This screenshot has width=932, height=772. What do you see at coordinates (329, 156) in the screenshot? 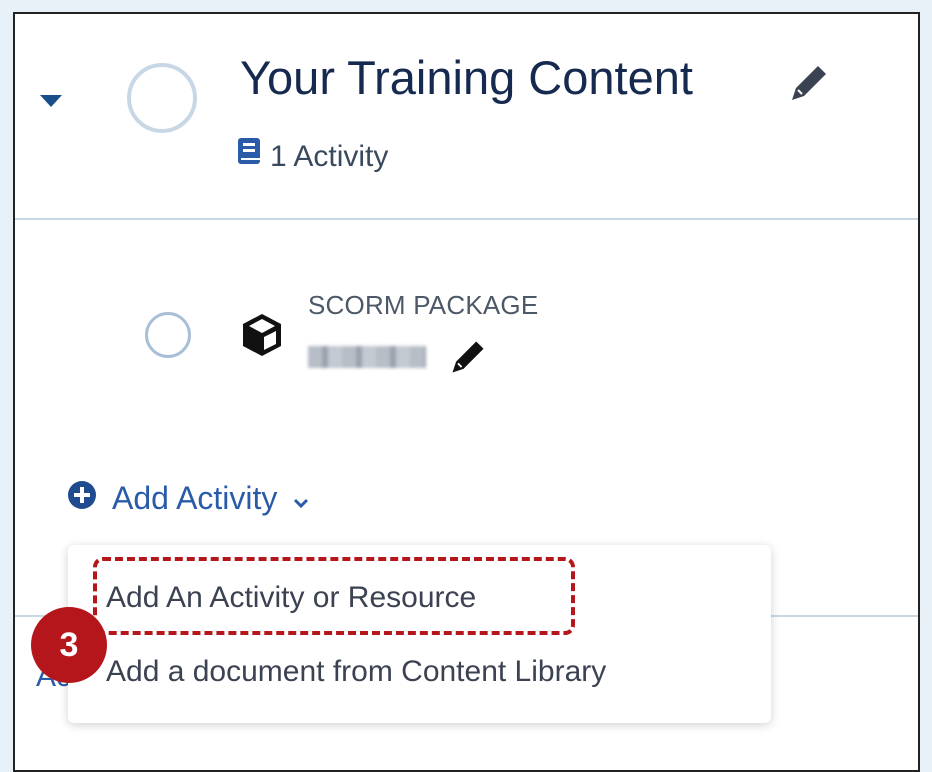
I see `activity-count-label: 1 Activity` at bounding box center [329, 156].